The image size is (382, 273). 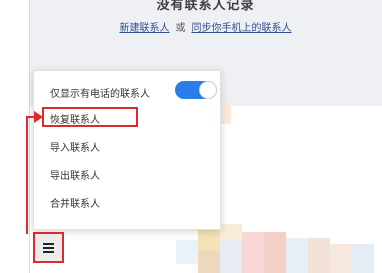 I want to click on menu-item-import-contacts: 导入联系人, so click(x=75, y=146).